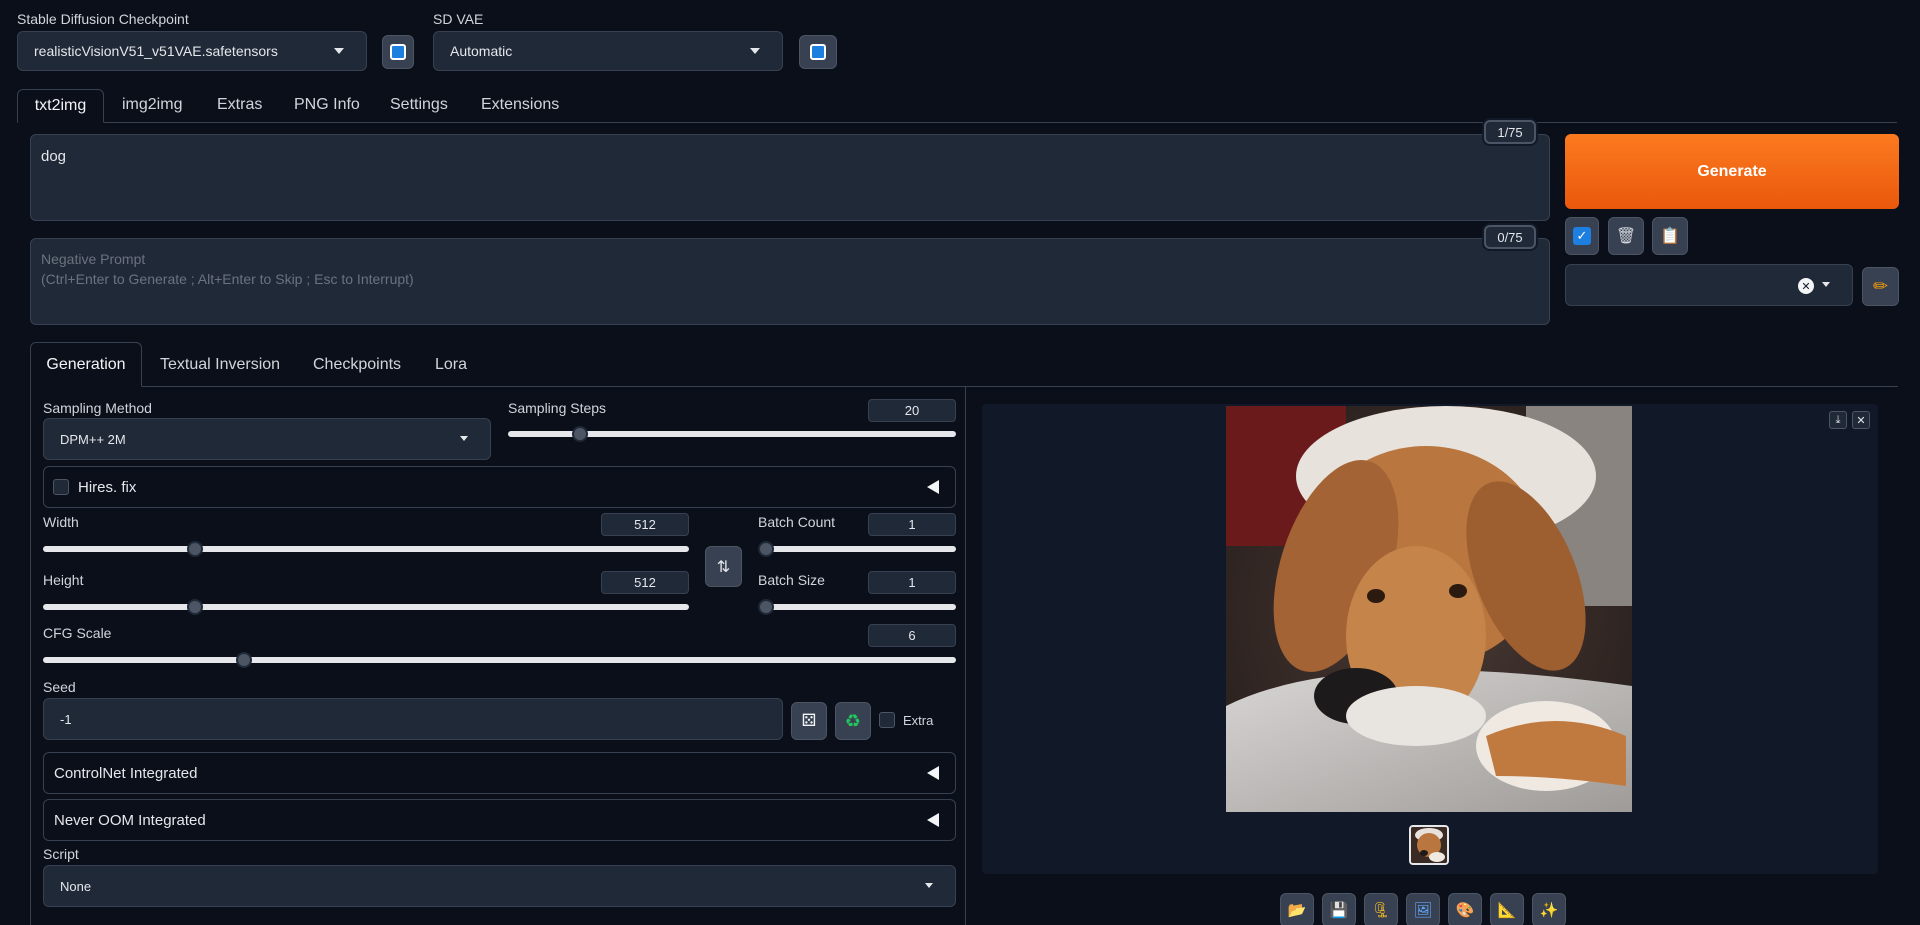 The image size is (1920, 925). What do you see at coordinates (912, 582) in the screenshot?
I see `batch-size-input: 1` at bounding box center [912, 582].